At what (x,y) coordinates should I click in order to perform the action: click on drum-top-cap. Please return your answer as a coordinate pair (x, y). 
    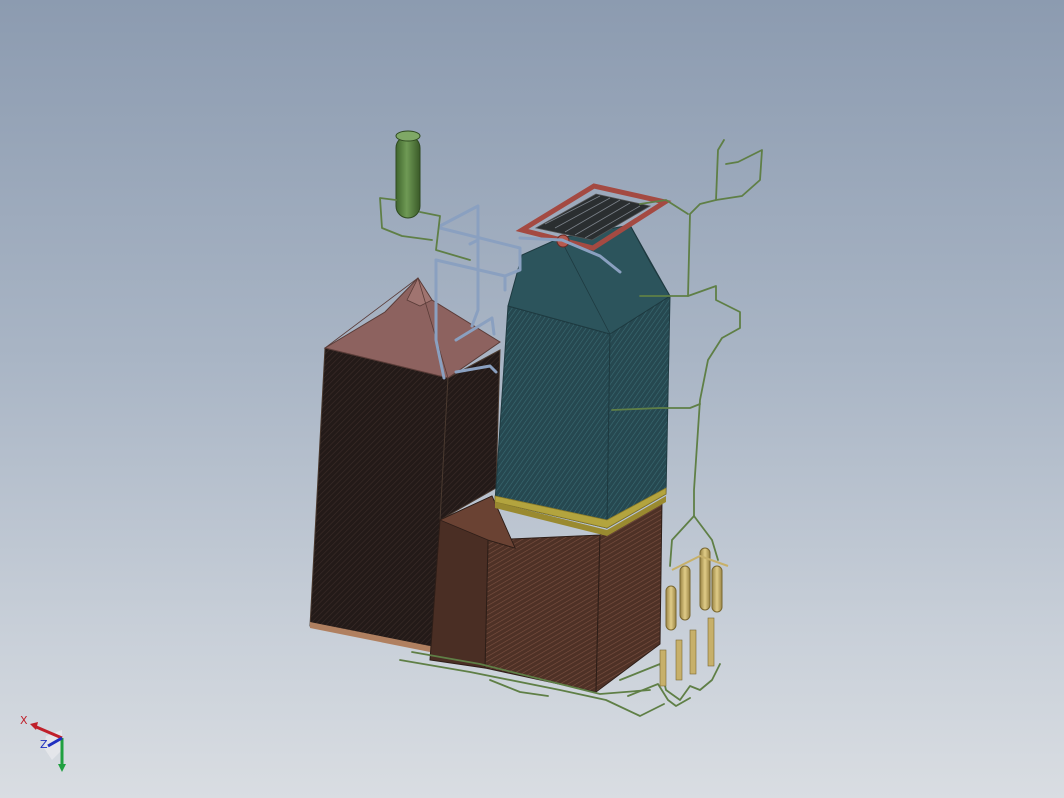
    Looking at the image, I should click on (408, 136).